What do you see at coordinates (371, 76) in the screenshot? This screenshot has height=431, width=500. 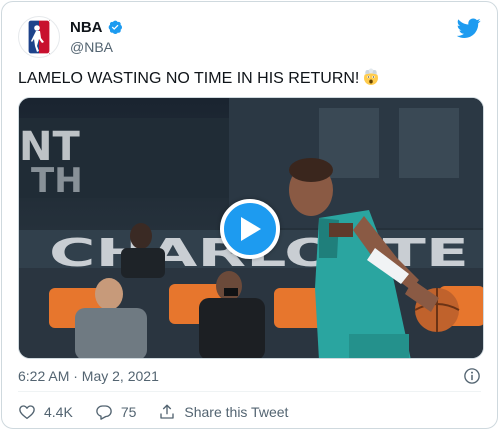 I see `astonished-exploding-face-emoji` at bounding box center [371, 76].